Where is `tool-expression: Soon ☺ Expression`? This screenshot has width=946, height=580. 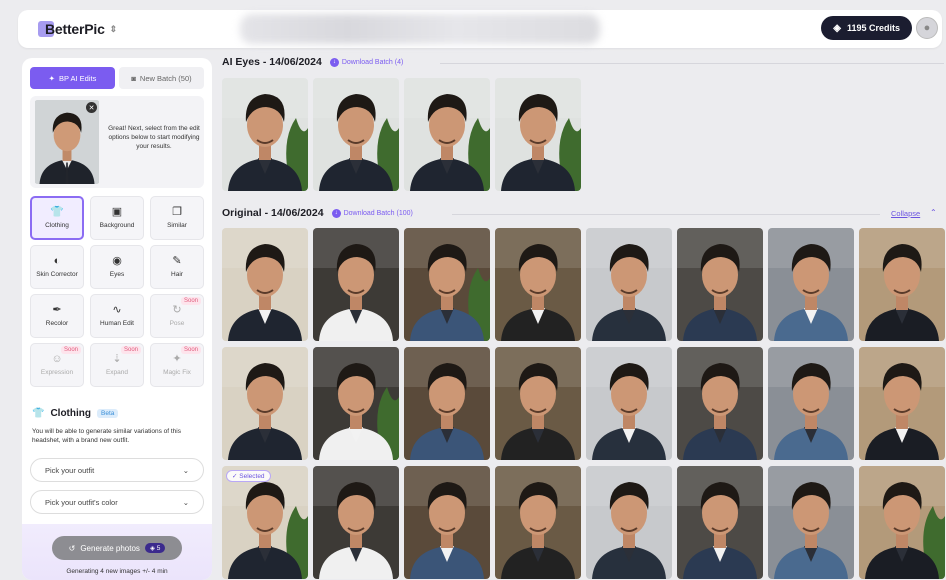 tool-expression: Soon ☺ Expression is located at coordinates (57, 365).